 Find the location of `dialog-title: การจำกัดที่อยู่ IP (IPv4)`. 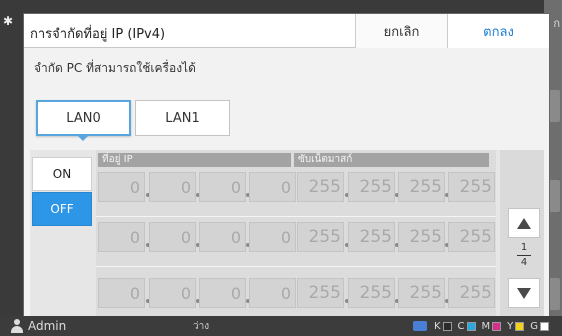

dialog-title: การจำกัดที่อยู่ IP (IPv4) is located at coordinates (98, 34).